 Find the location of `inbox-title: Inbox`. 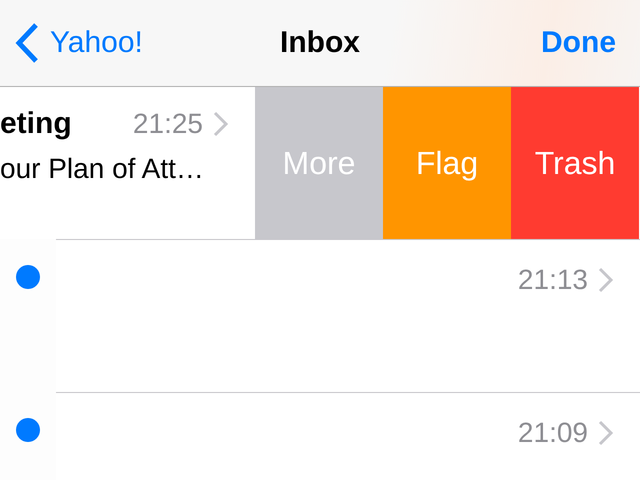

inbox-title: Inbox is located at coordinates (320, 42).